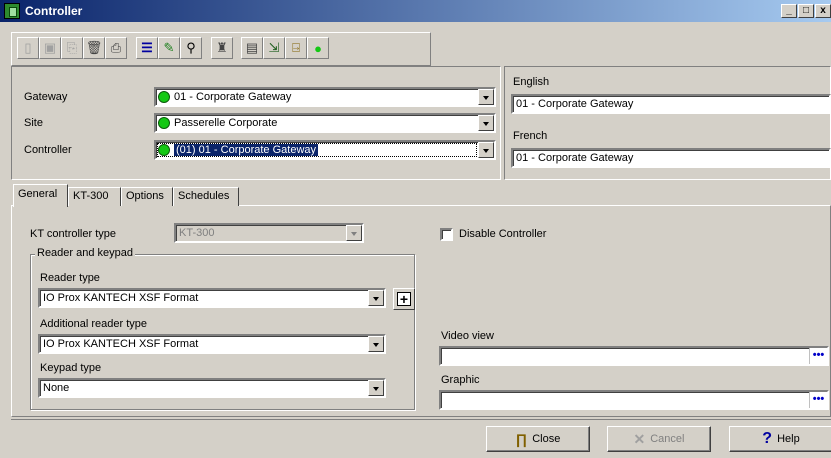 This screenshot has width=831, height=458. What do you see at coordinates (71, 368) in the screenshot?
I see `keypad-type-label: Keypad type` at bounding box center [71, 368].